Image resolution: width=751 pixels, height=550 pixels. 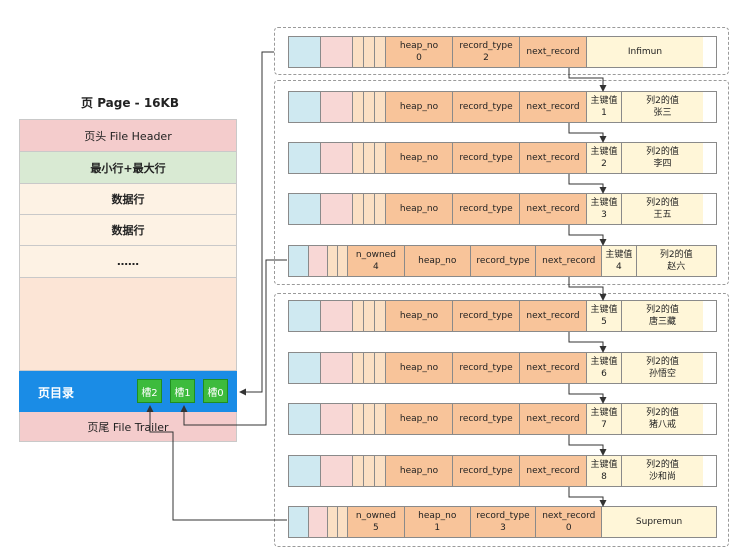 I want to click on slot-1-pointer, so click(x=233, y=342).